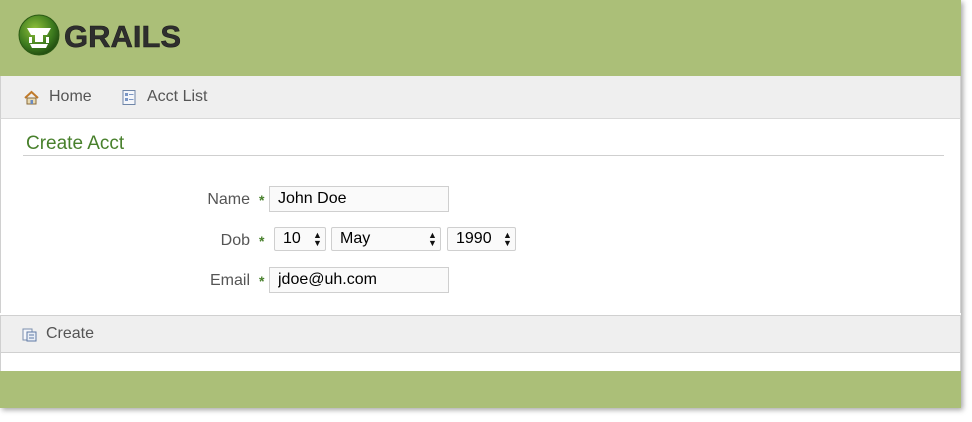 This screenshot has height=422, width=972. I want to click on dob-month-select: May ▲ ▼, so click(386, 239).